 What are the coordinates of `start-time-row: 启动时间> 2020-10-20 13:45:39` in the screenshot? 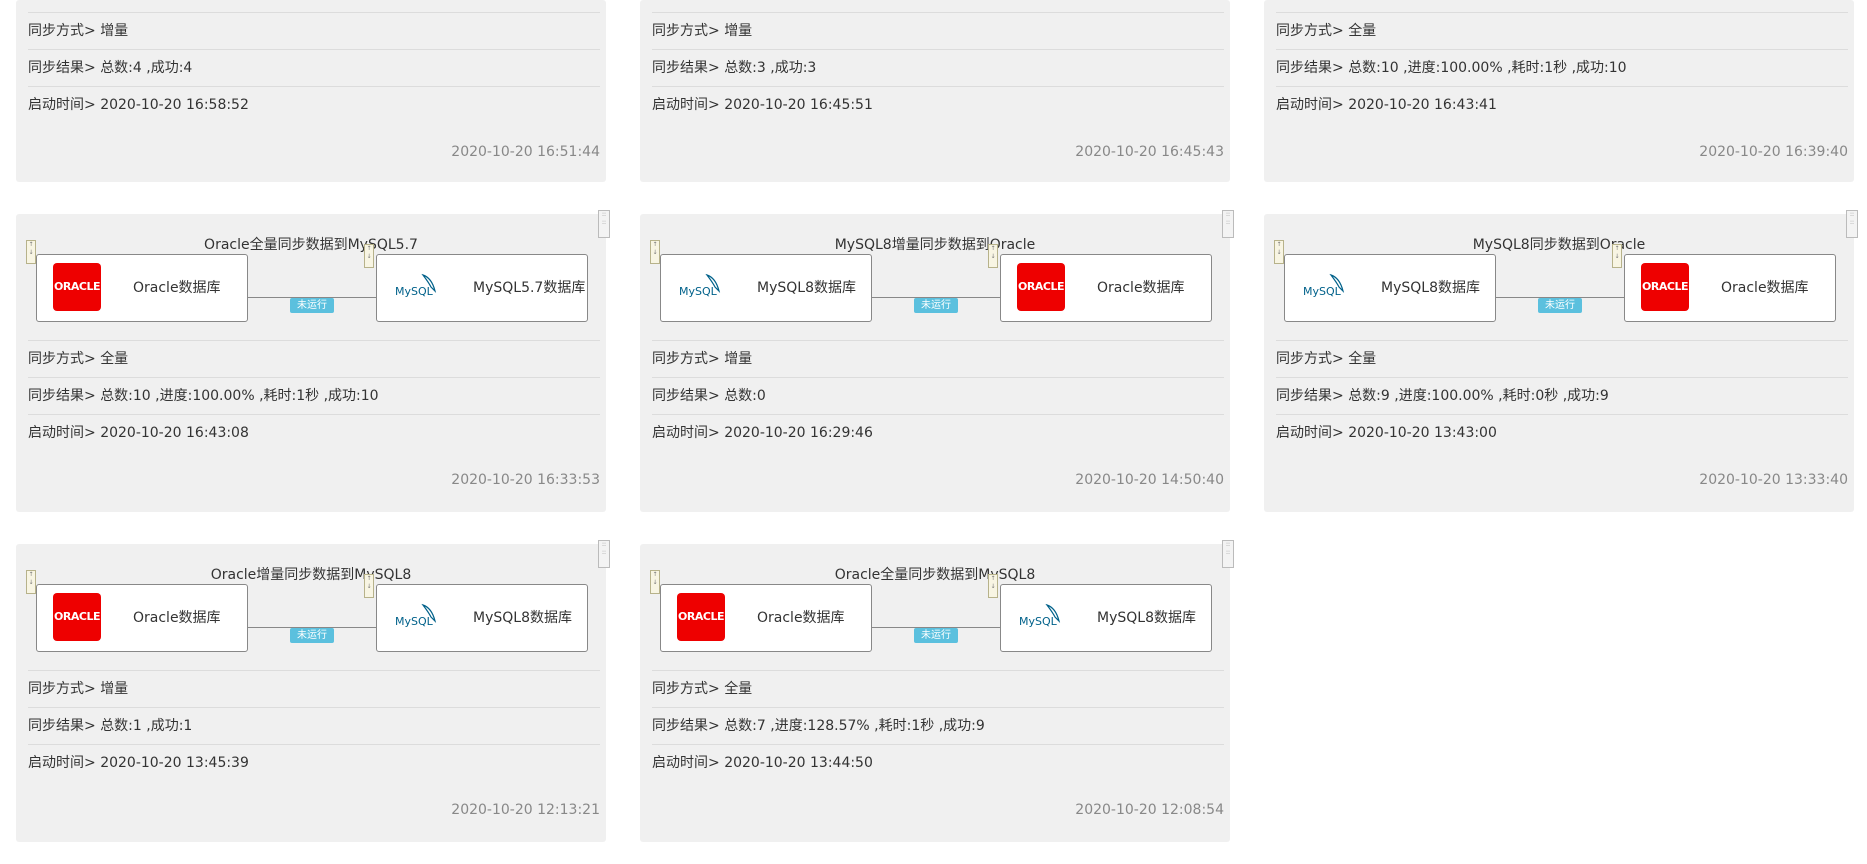 It's located at (314, 763).